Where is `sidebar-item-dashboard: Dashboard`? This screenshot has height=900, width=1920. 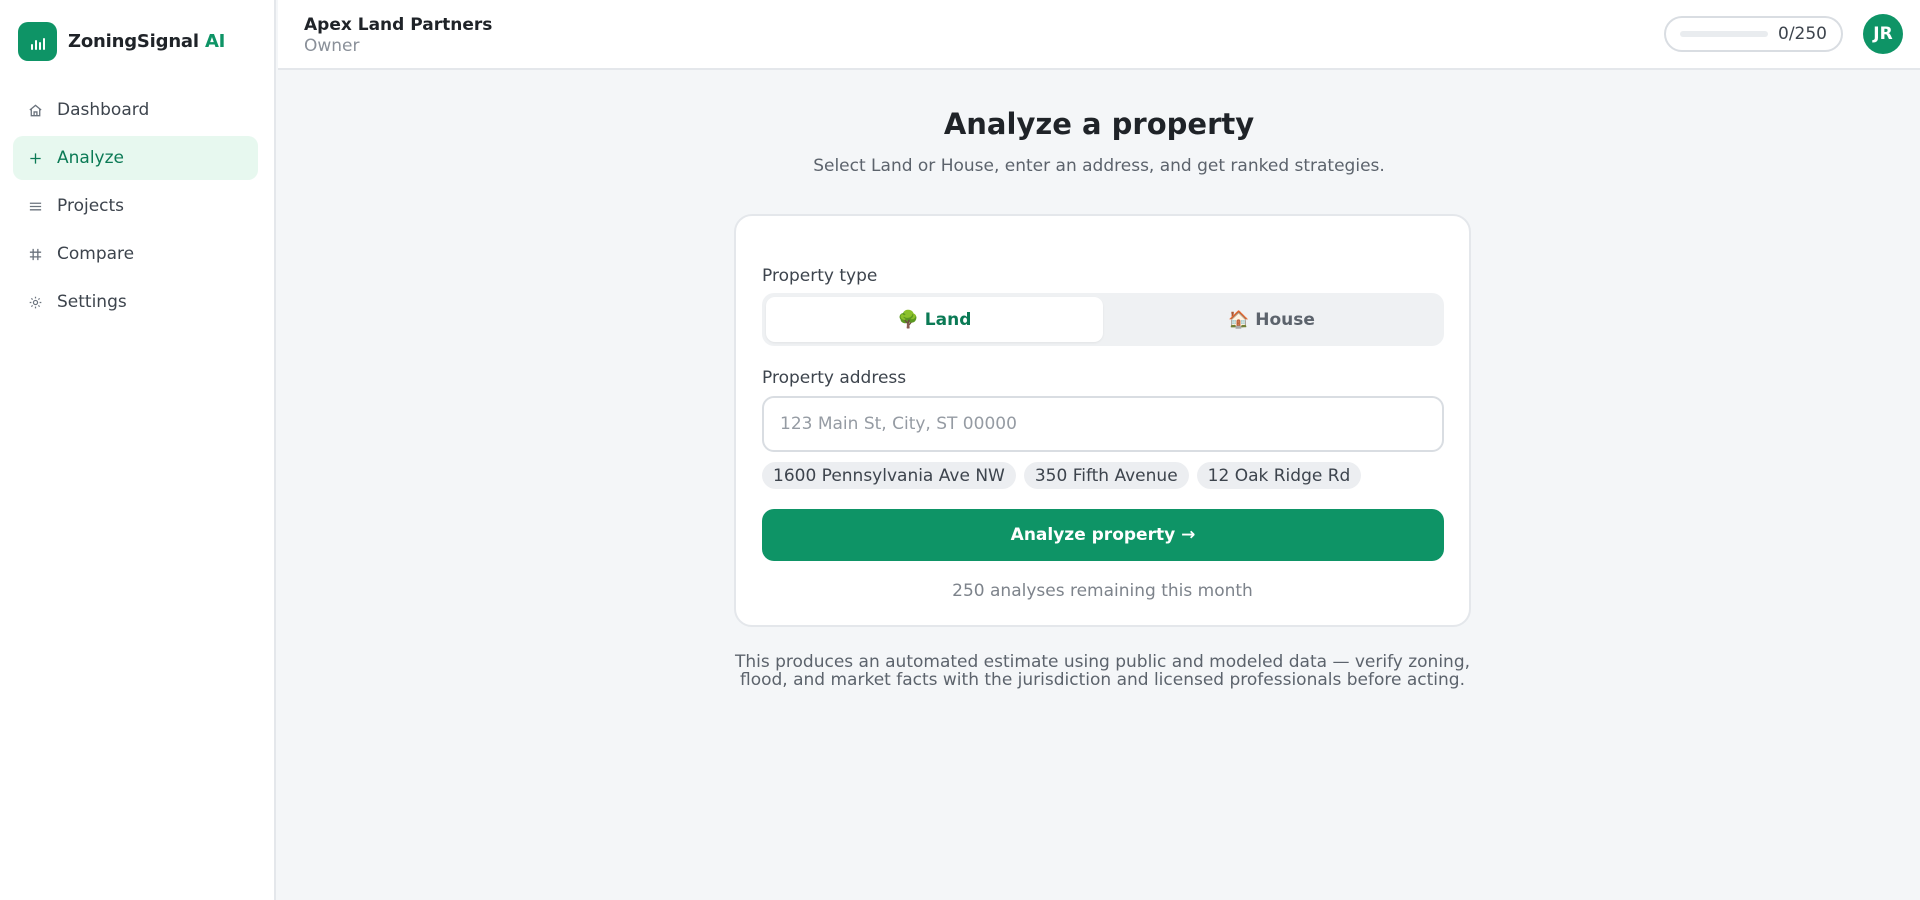
sidebar-item-dashboard: Dashboard is located at coordinates (135, 110).